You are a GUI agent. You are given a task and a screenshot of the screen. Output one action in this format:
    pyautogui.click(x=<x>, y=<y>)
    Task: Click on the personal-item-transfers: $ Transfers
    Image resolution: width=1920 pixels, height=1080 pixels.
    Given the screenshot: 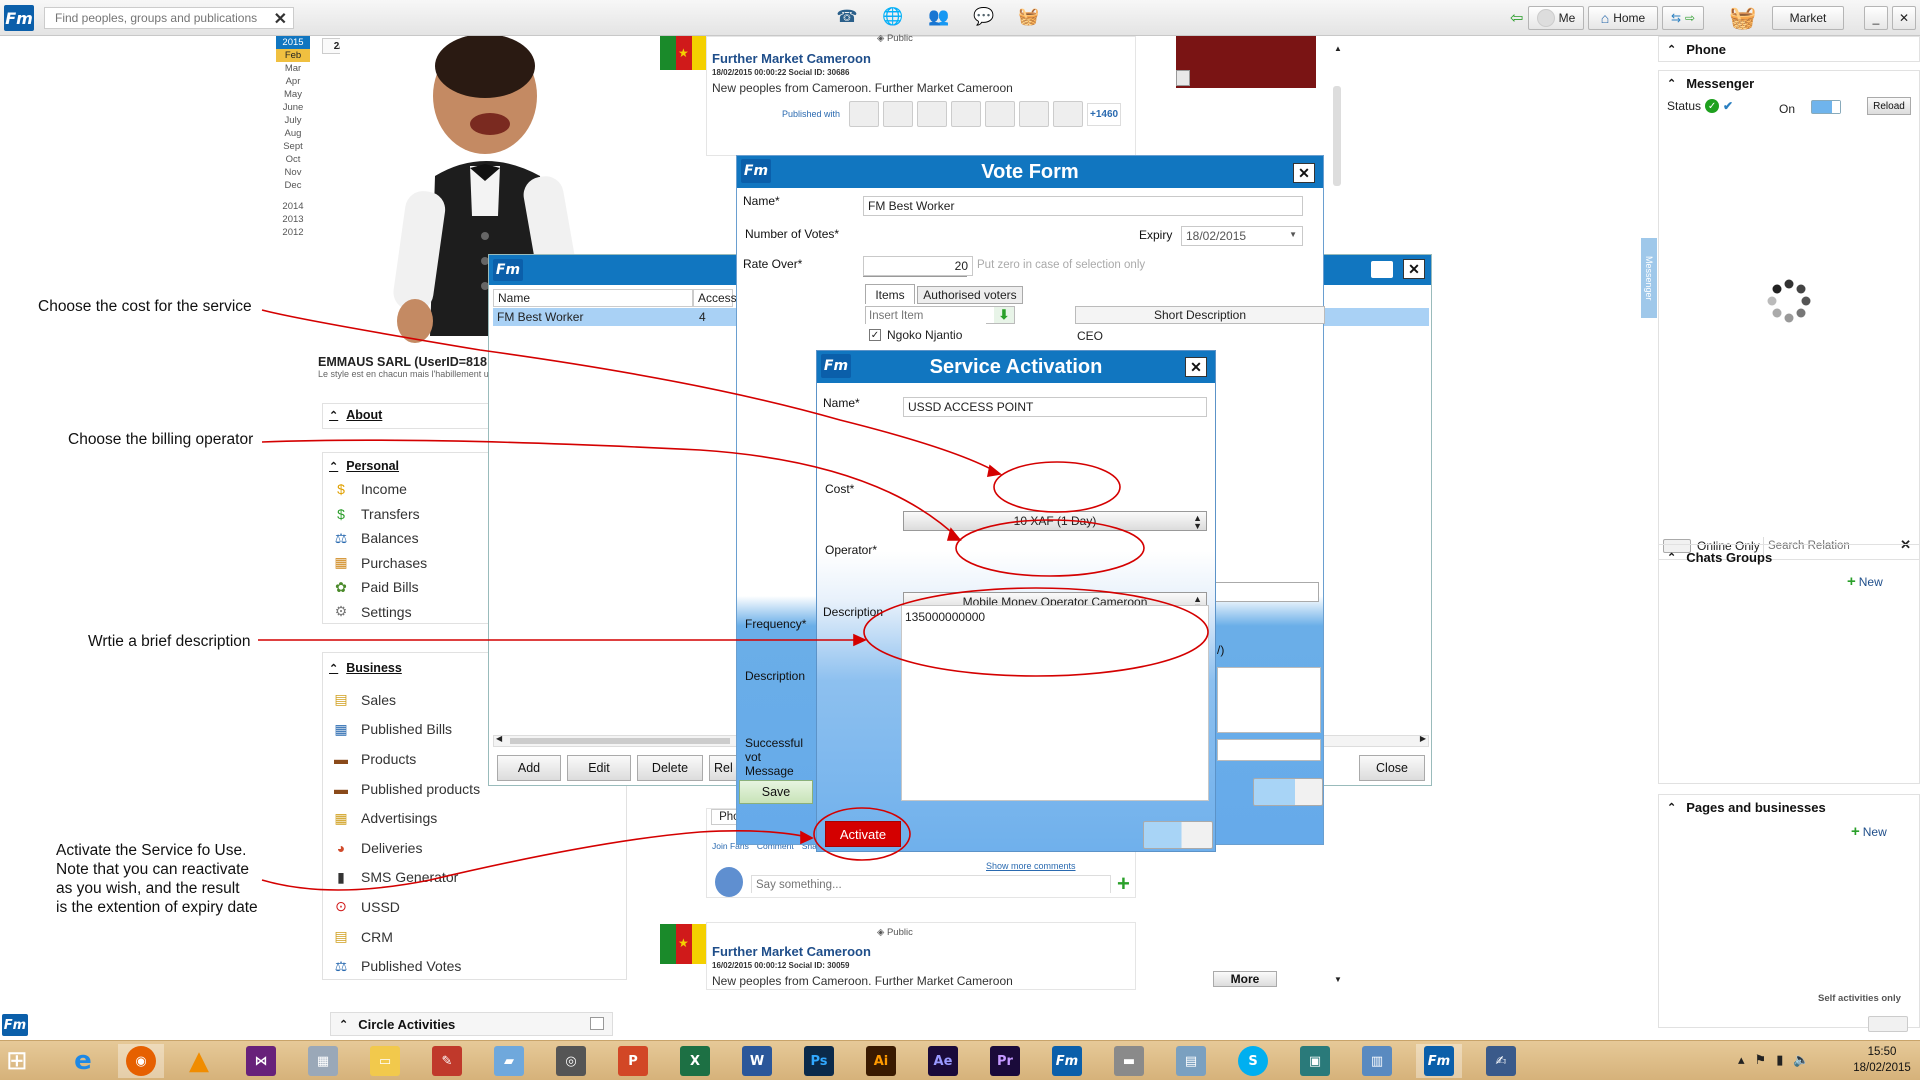 What is the action you would take?
    pyautogui.click(x=406, y=514)
    